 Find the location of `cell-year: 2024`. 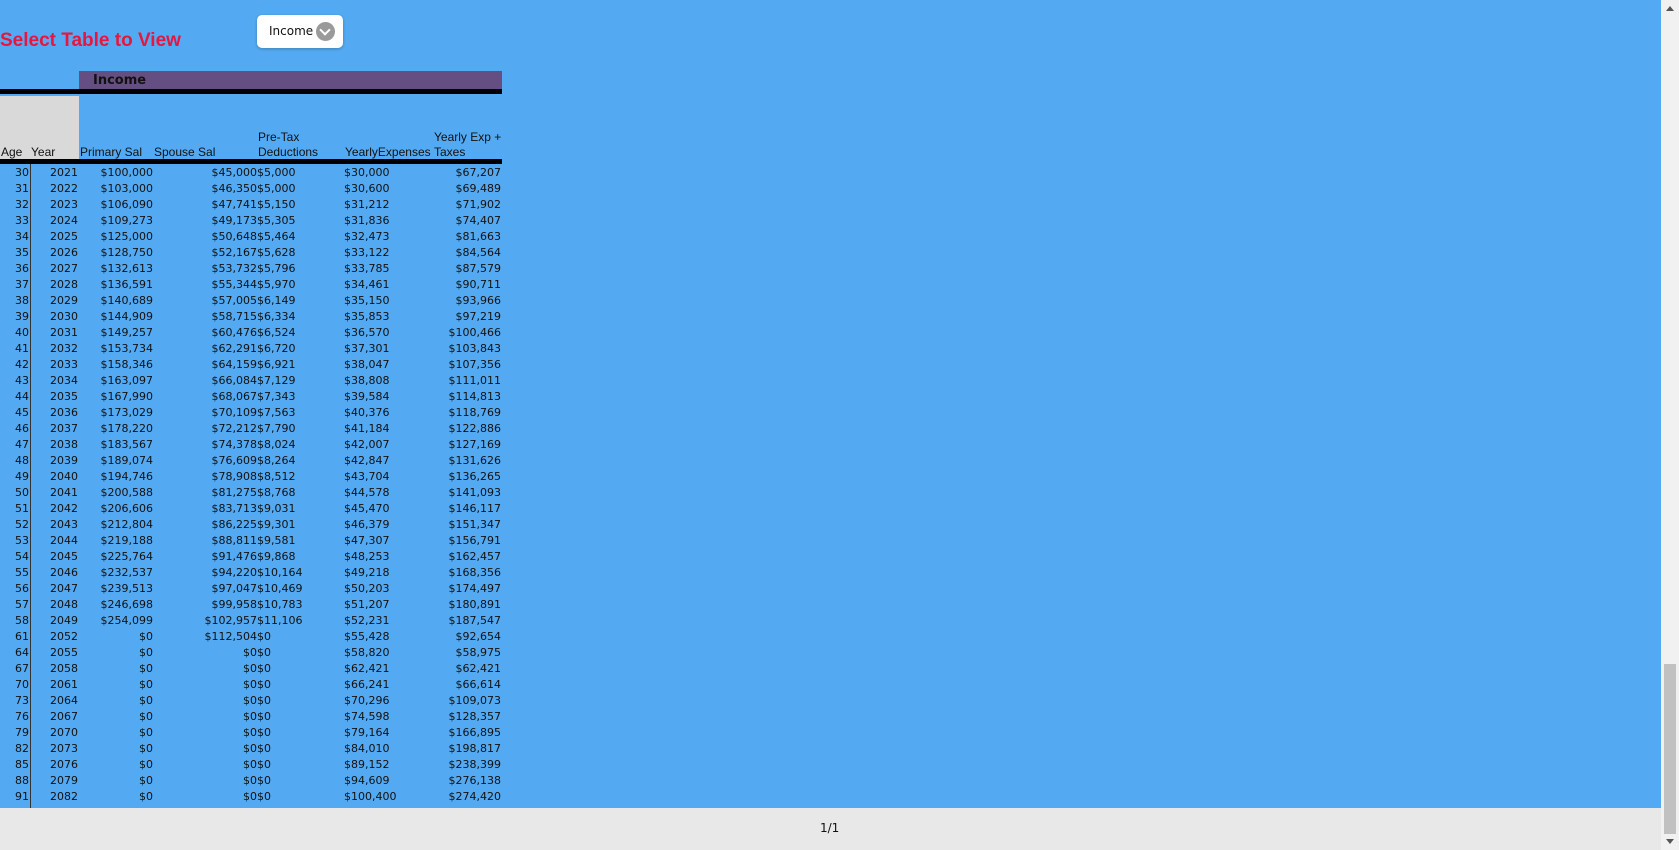

cell-year: 2024 is located at coordinates (64, 220).